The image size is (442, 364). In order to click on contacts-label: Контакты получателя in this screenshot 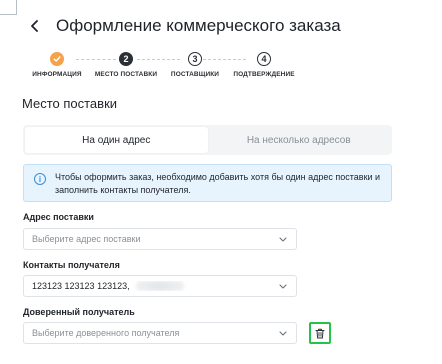, I will do `click(71, 265)`.